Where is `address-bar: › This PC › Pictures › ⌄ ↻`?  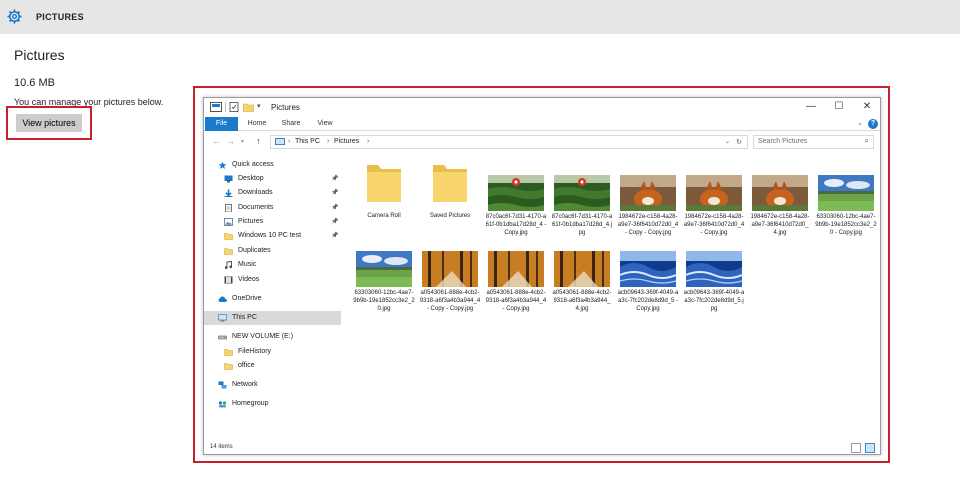
address-bar: › This PC › Pictures › ⌄ ↻ is located at coordinates (509, 142).